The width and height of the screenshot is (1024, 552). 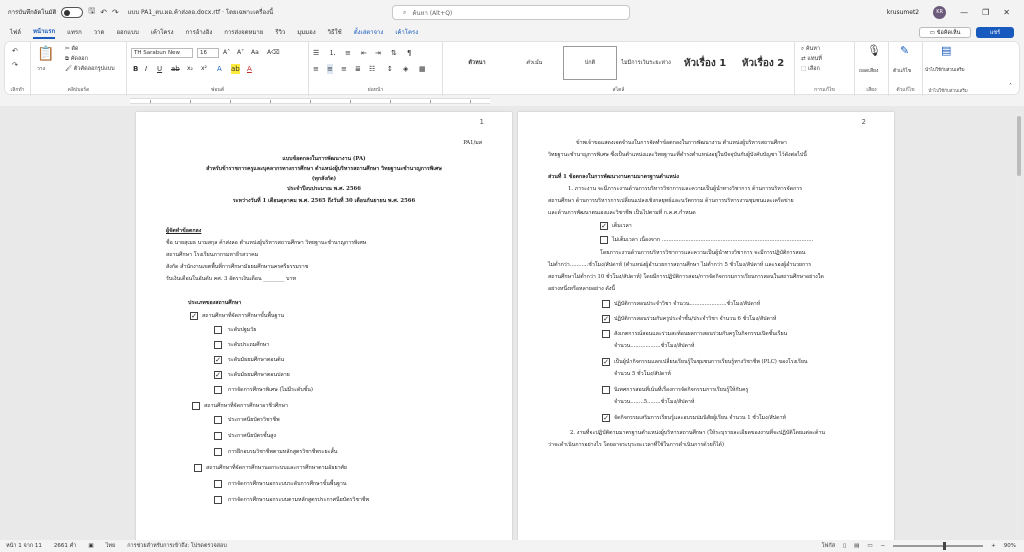 I want to click on tab-insert: แทรก, so click(x=74, y=32).